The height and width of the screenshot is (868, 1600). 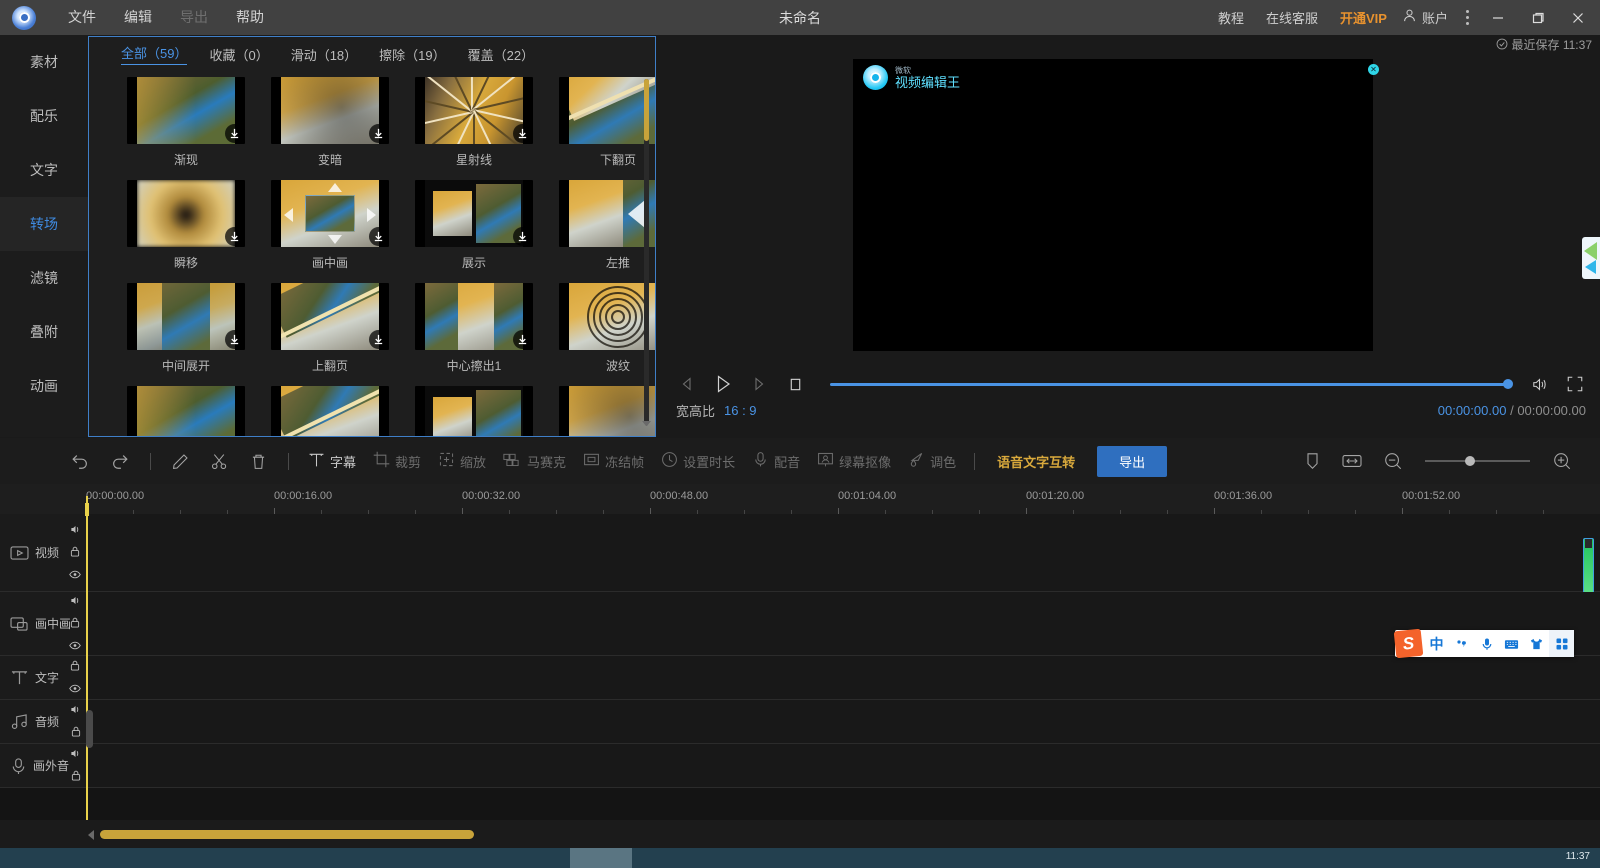 I want to click on tab-cover: 覆盖（22）, so click(x=501, y=54).